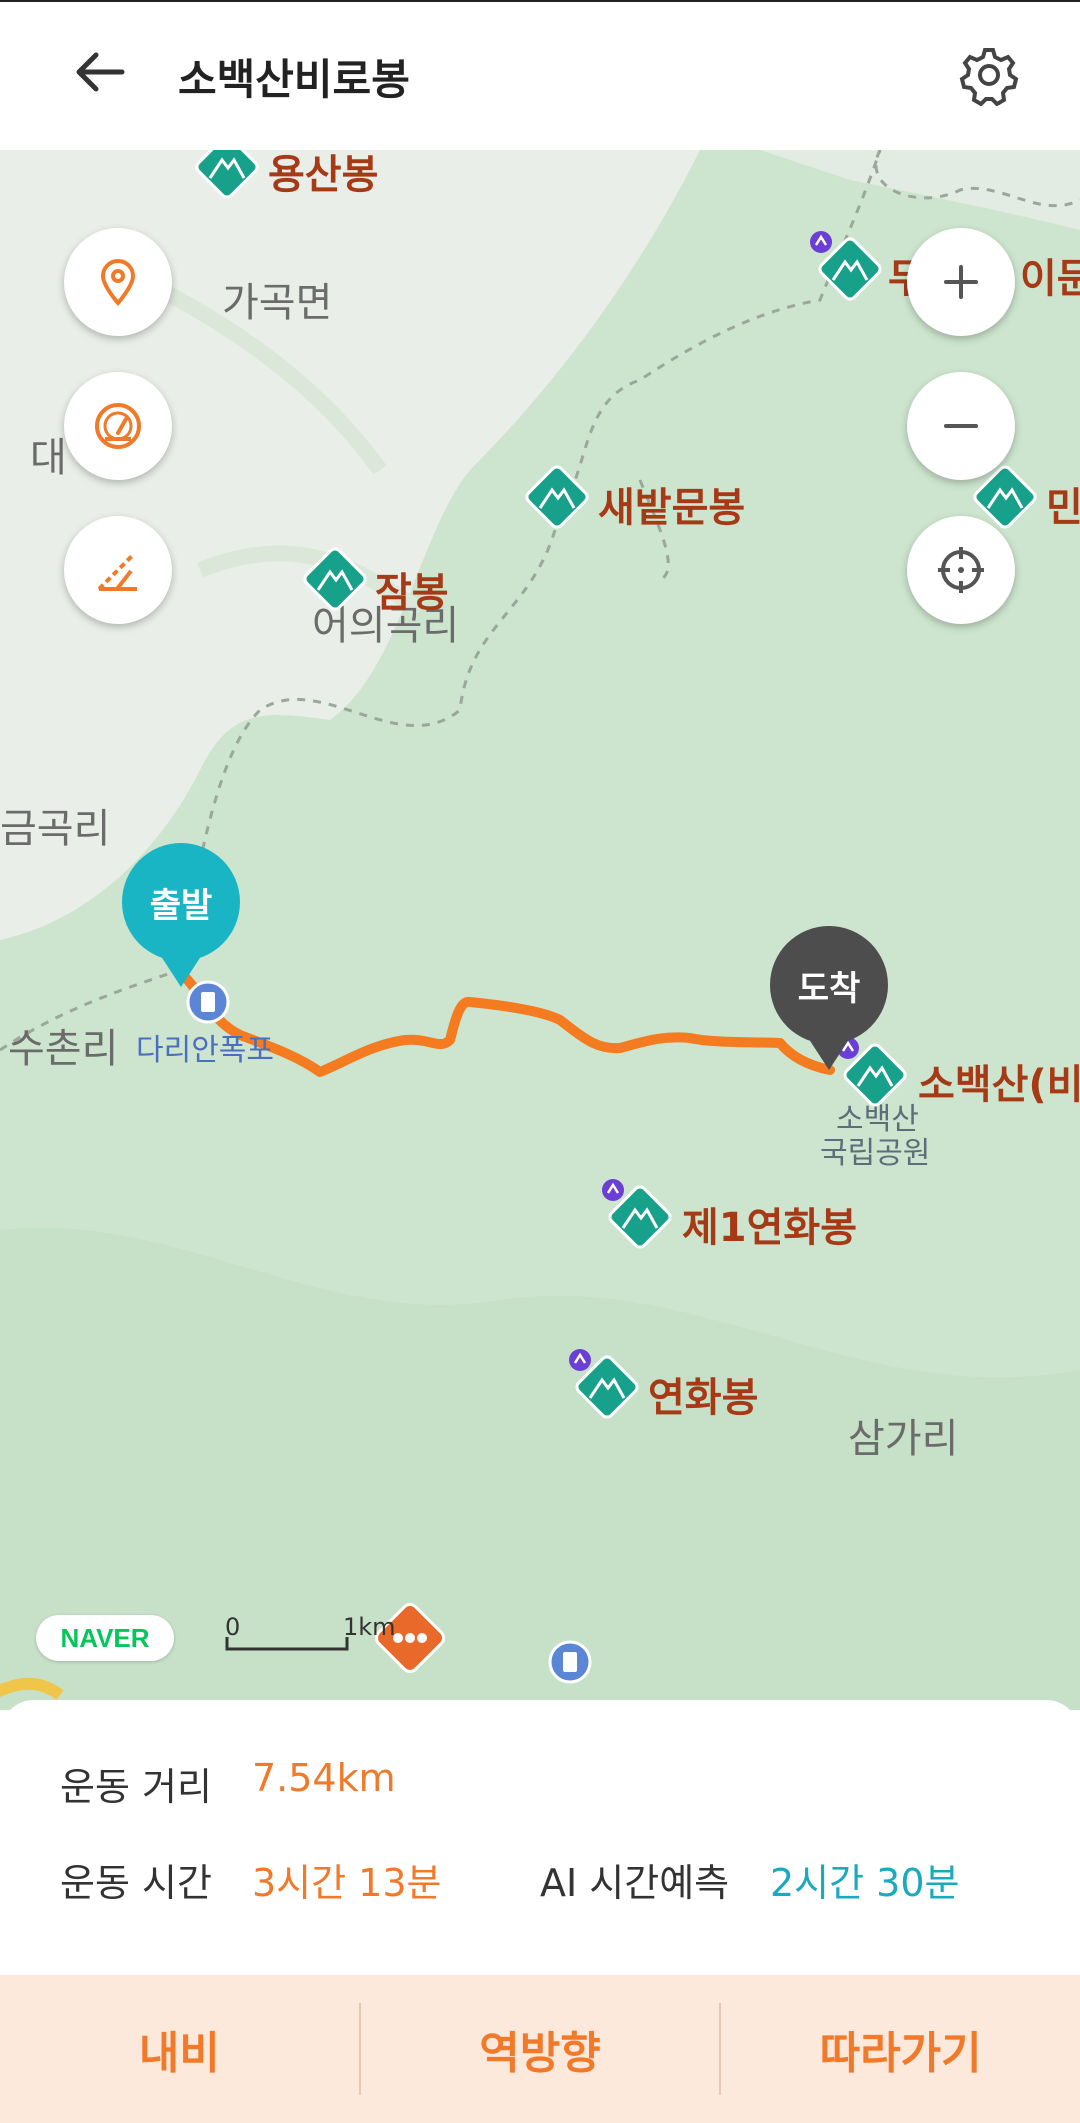  I want to click on label-samga: 삼가리, so click(903, 1439).